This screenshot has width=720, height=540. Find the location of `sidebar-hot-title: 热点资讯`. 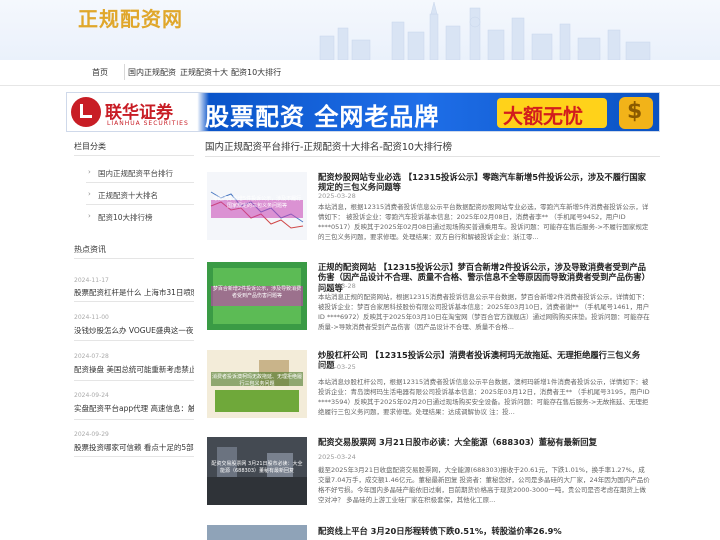

sidebar-hot-title: 热点资讯 is located at coordinates (90, 249).